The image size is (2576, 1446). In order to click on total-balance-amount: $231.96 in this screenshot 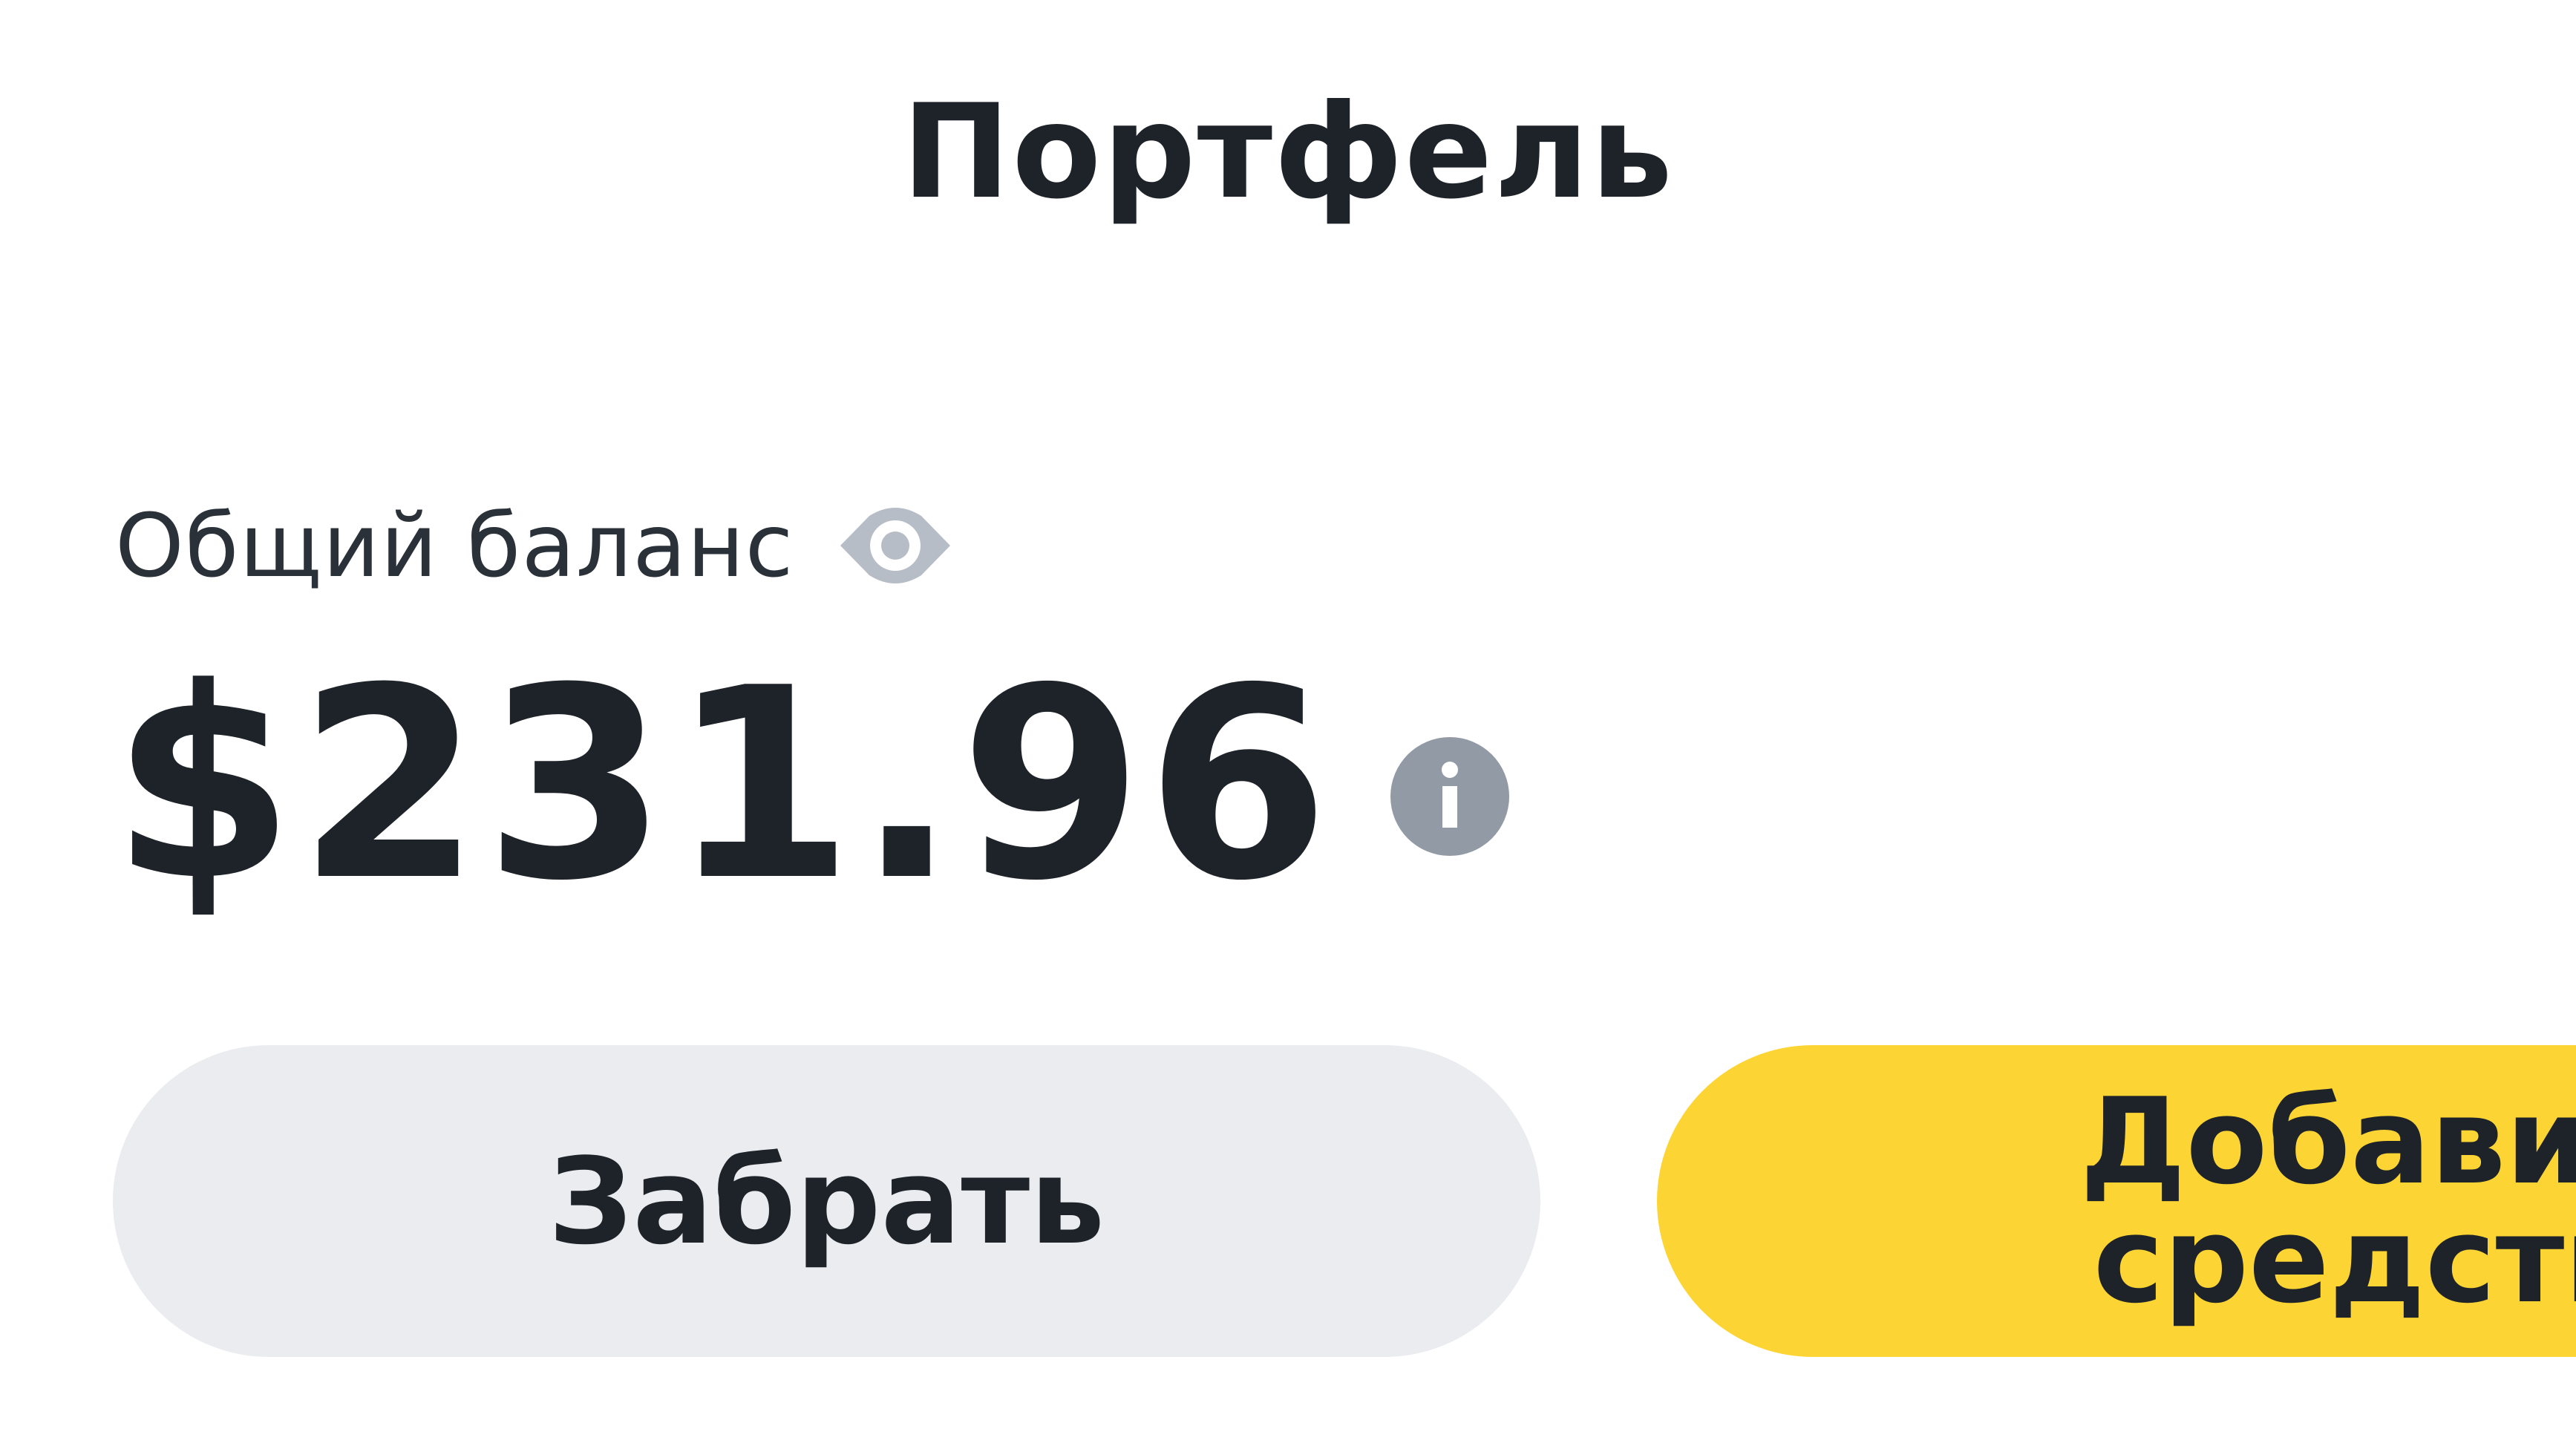, I will do `click(722, 785)`.